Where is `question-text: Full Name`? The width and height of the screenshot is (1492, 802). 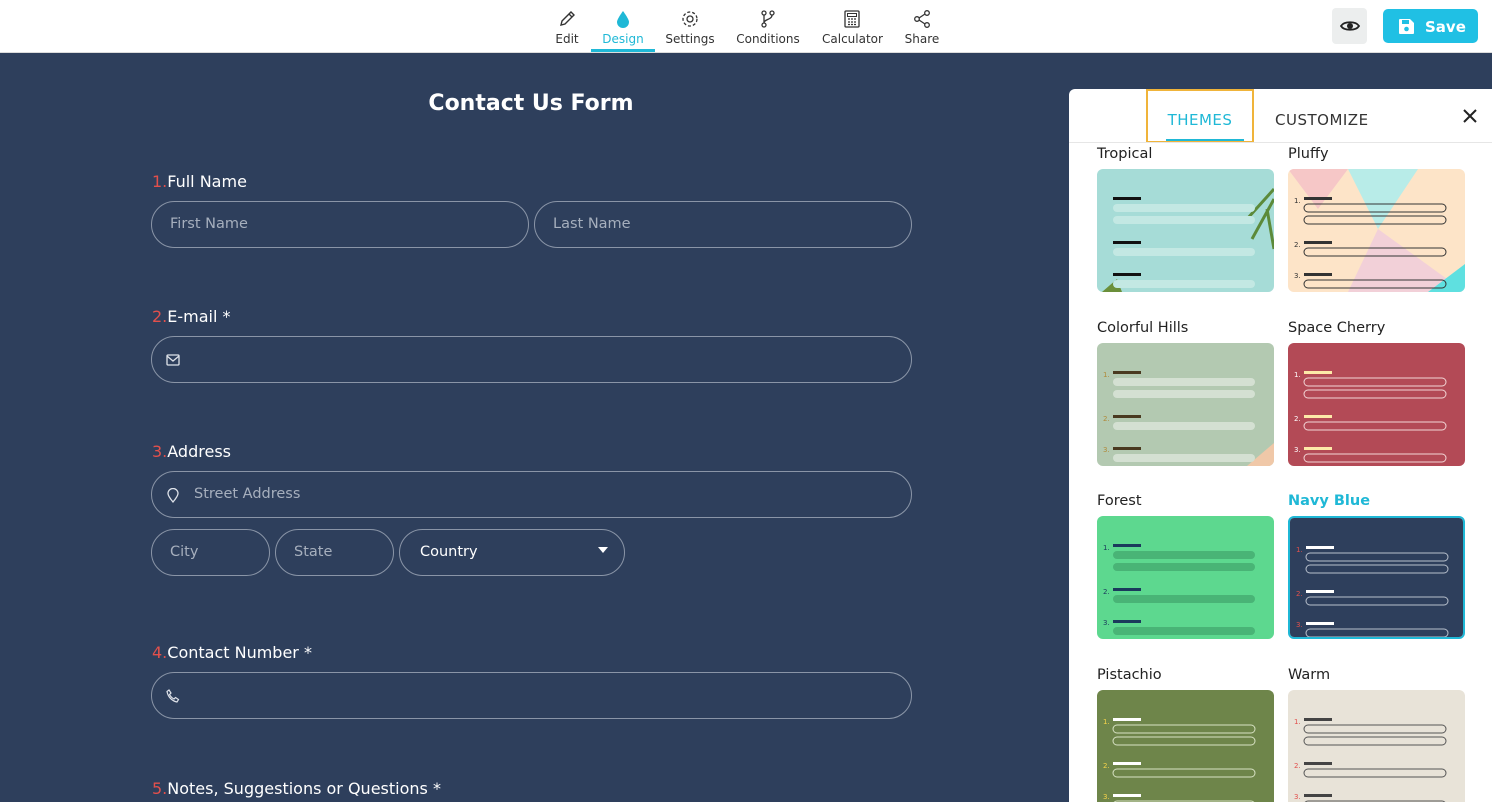 question-text: Full Name is located at coordinates (207, 181).